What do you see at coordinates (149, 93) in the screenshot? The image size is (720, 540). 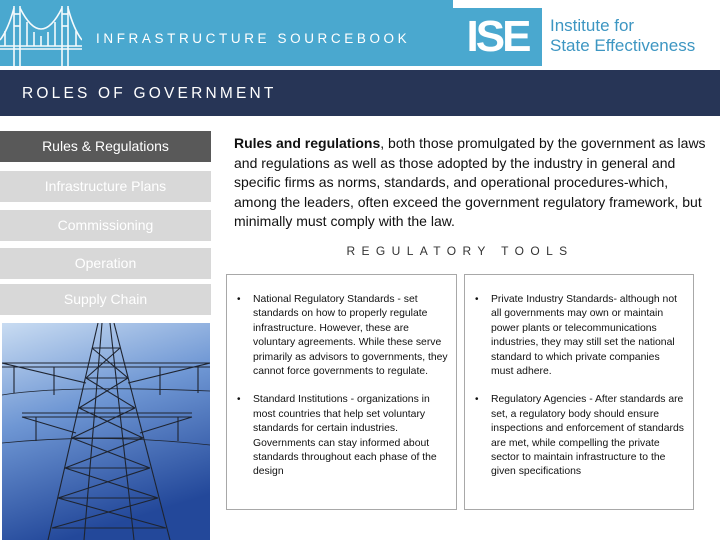 I see `section-title: ROLES OF GOVERNMENT` at bounding box center [149, 93].